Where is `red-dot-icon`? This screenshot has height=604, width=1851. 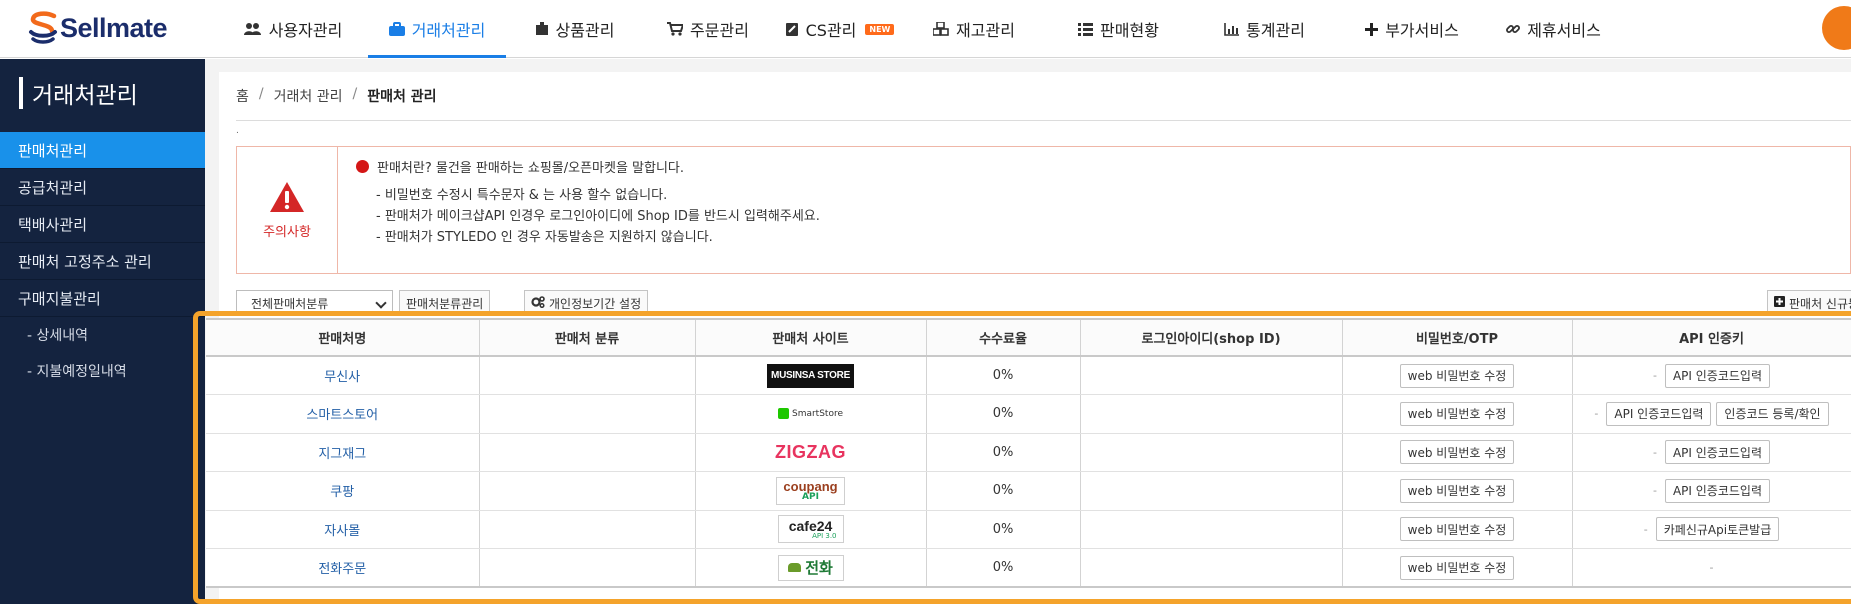 red-dot-icon is located at coordinates (362, 166).